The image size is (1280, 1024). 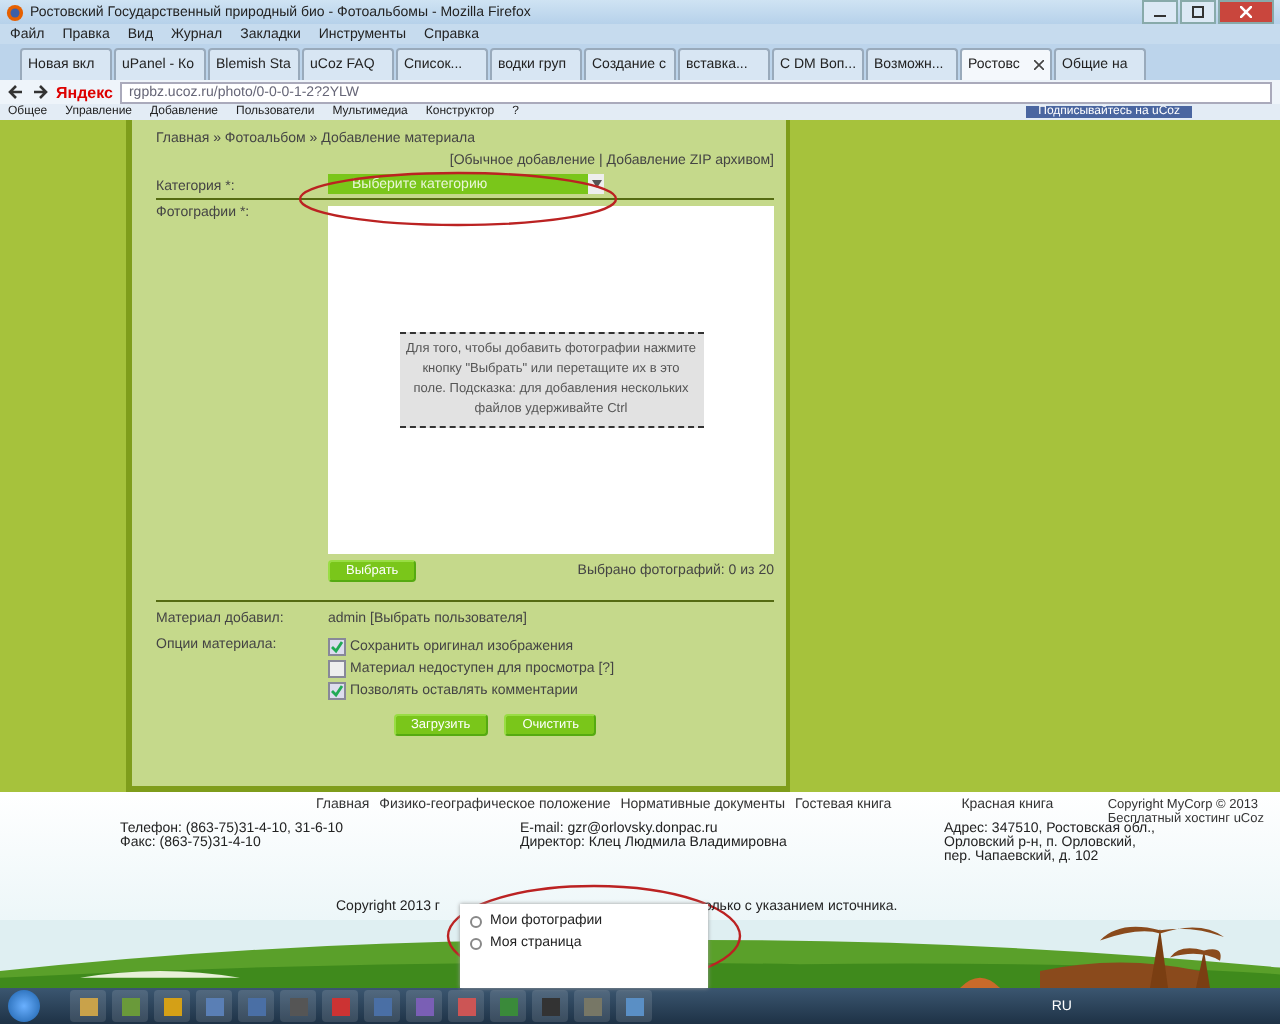 What do you see at coordinates (24, 1006) in the screenshot?
I see `start-button` at bounding box center [24, 1006].